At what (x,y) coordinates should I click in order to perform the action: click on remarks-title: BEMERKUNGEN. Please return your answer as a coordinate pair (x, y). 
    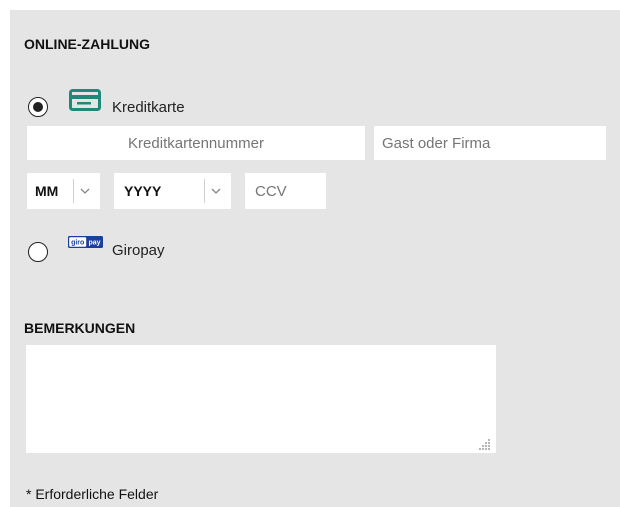
    Looking at the image, I should click on (80, 328).